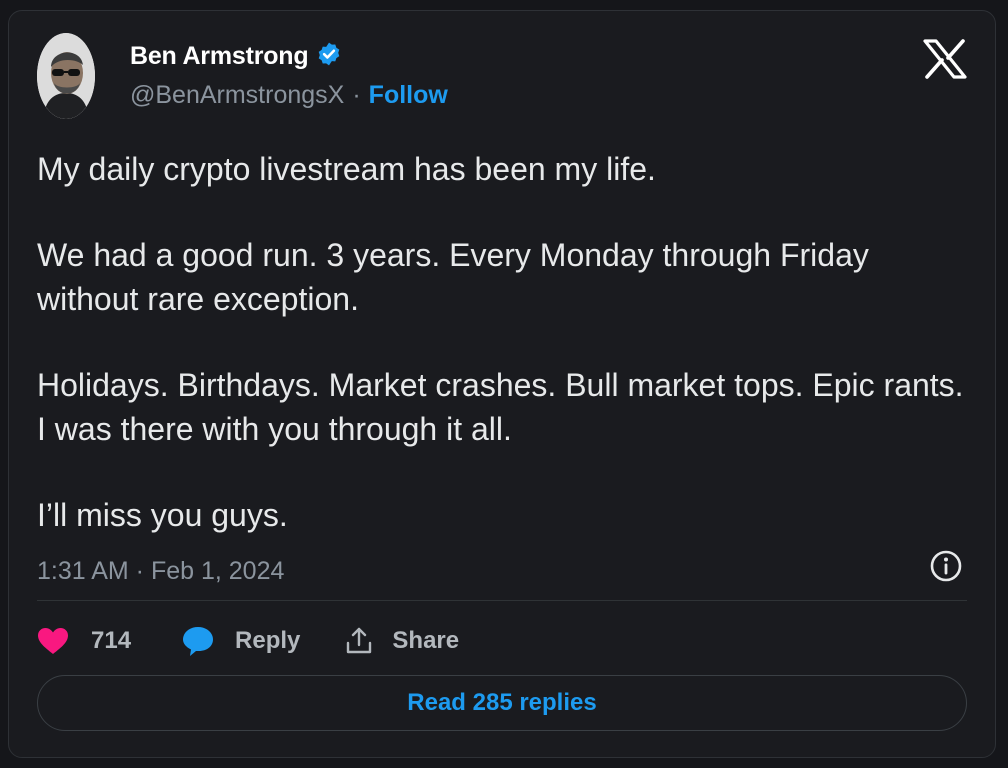 The height and width of the screenshot is (768, 1008). I want to click on share-button: Share, so click(401, 641).